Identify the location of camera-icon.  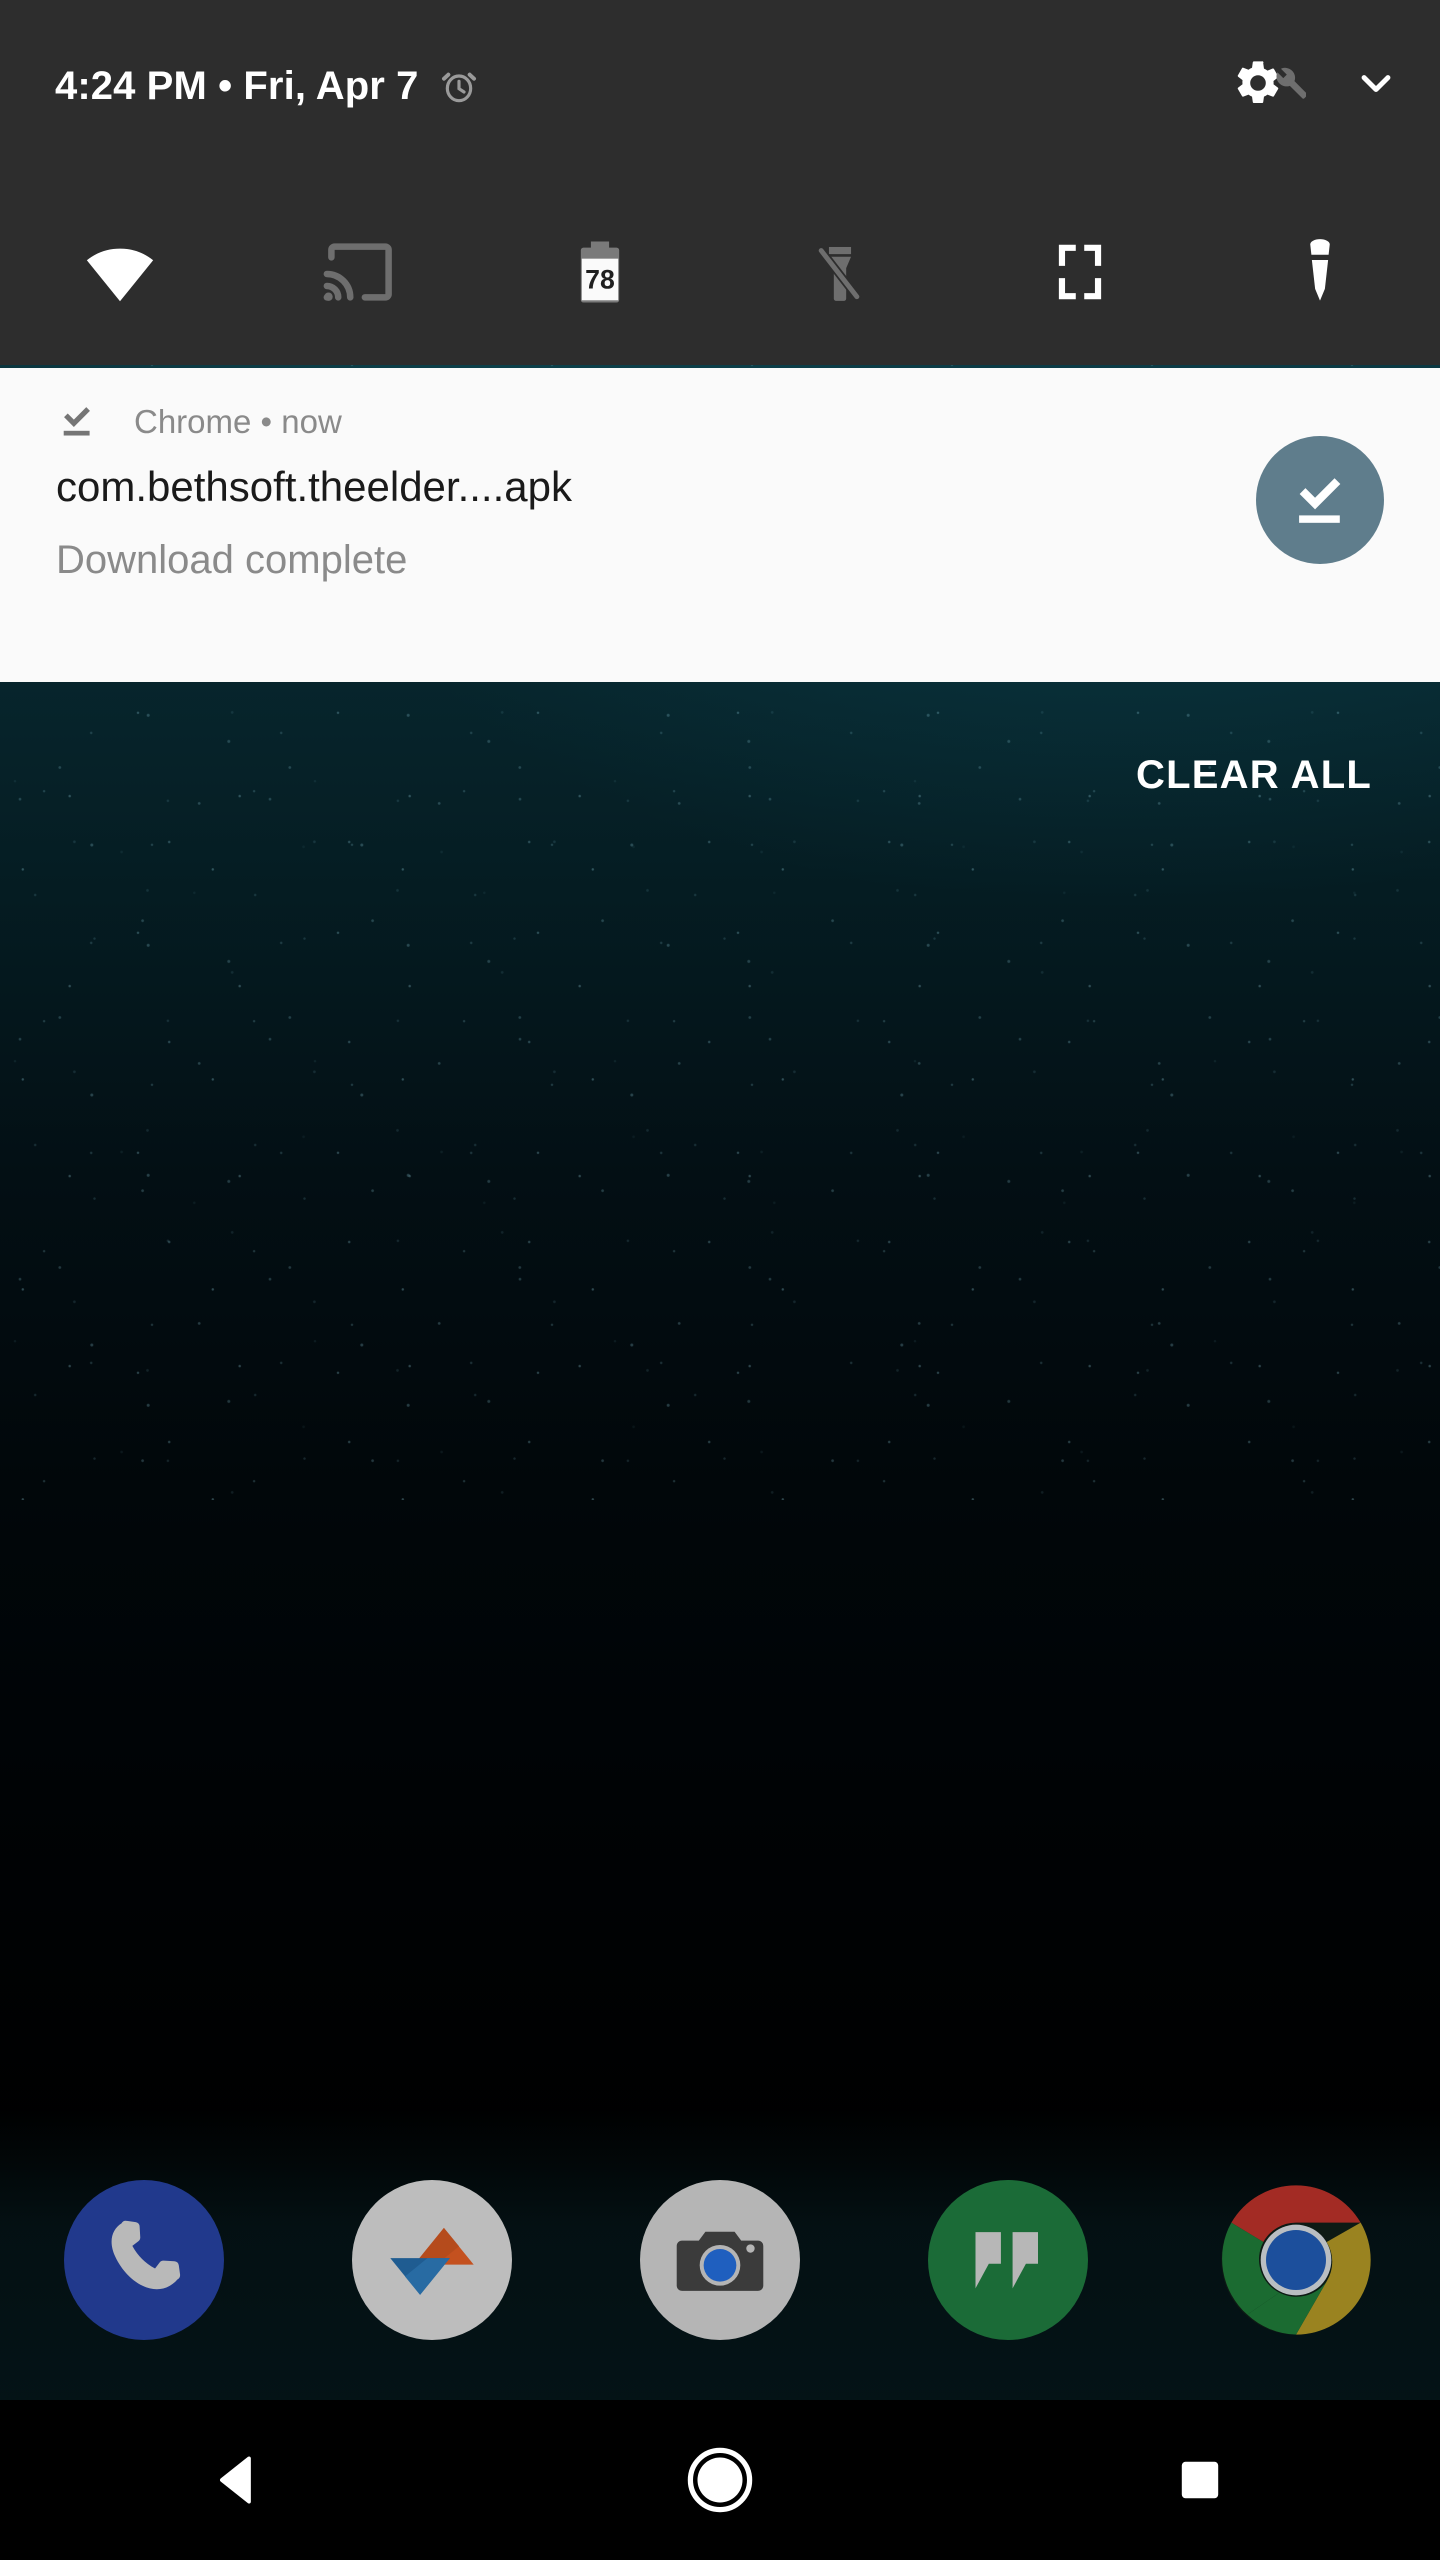
(720, 2261).